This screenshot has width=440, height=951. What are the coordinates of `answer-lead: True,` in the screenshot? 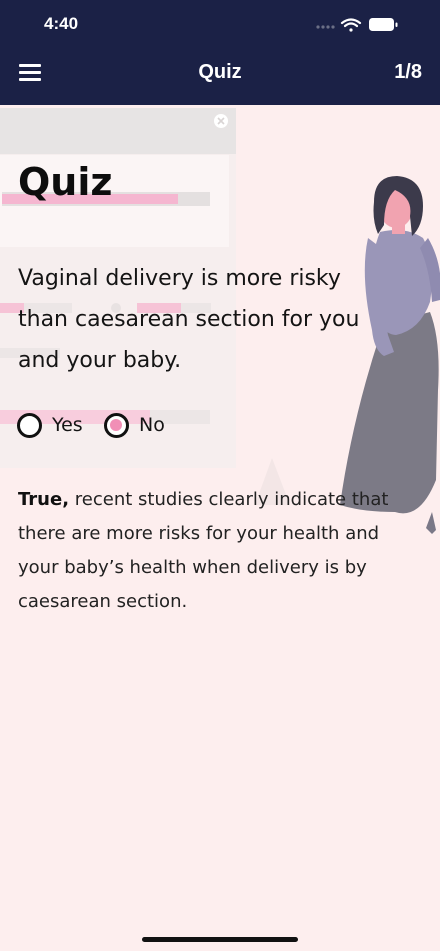 It's located at (44, 499).